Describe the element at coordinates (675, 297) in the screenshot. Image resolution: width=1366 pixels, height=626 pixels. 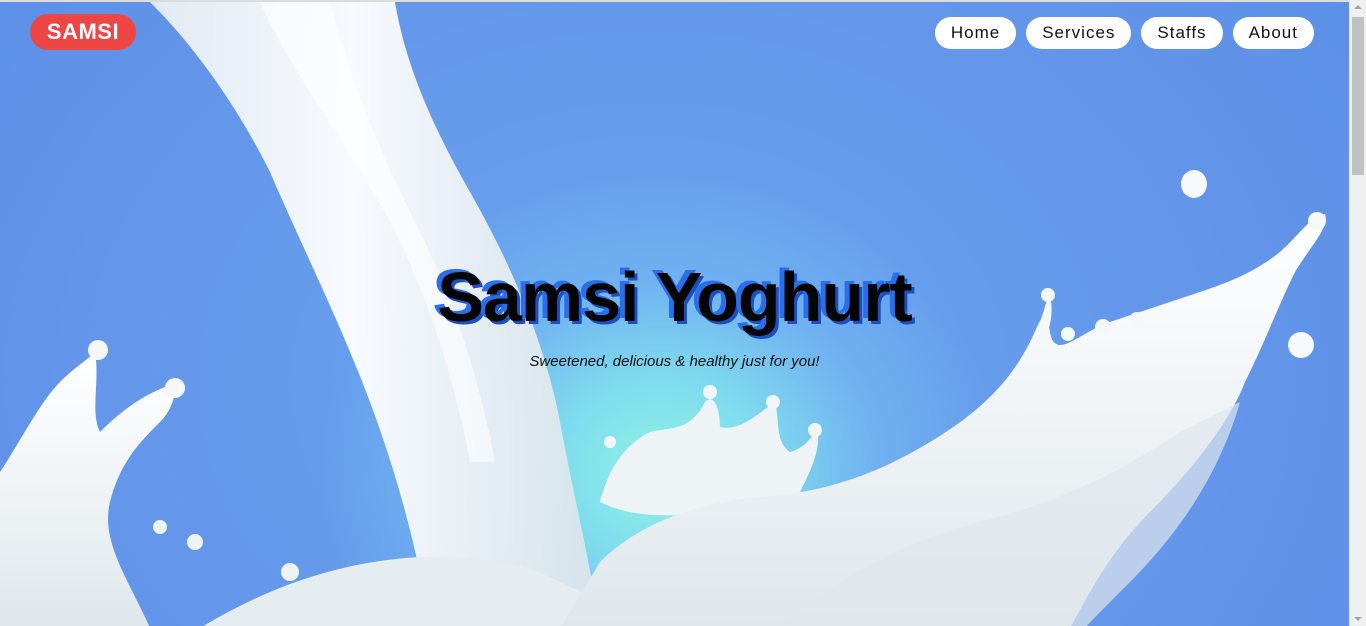
I see `hero-title: Samsi Yoghurt` at that location.